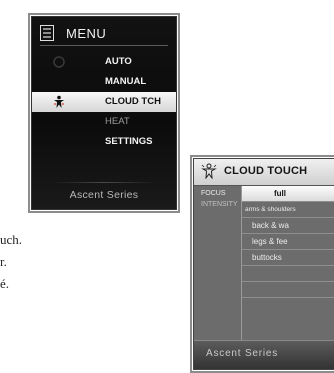 The image size is (334, 373). What do you see at coordinates (117, 121) in the screenshot?
I see `menu-item-label: HEAT` at bounding box center [117, 121].